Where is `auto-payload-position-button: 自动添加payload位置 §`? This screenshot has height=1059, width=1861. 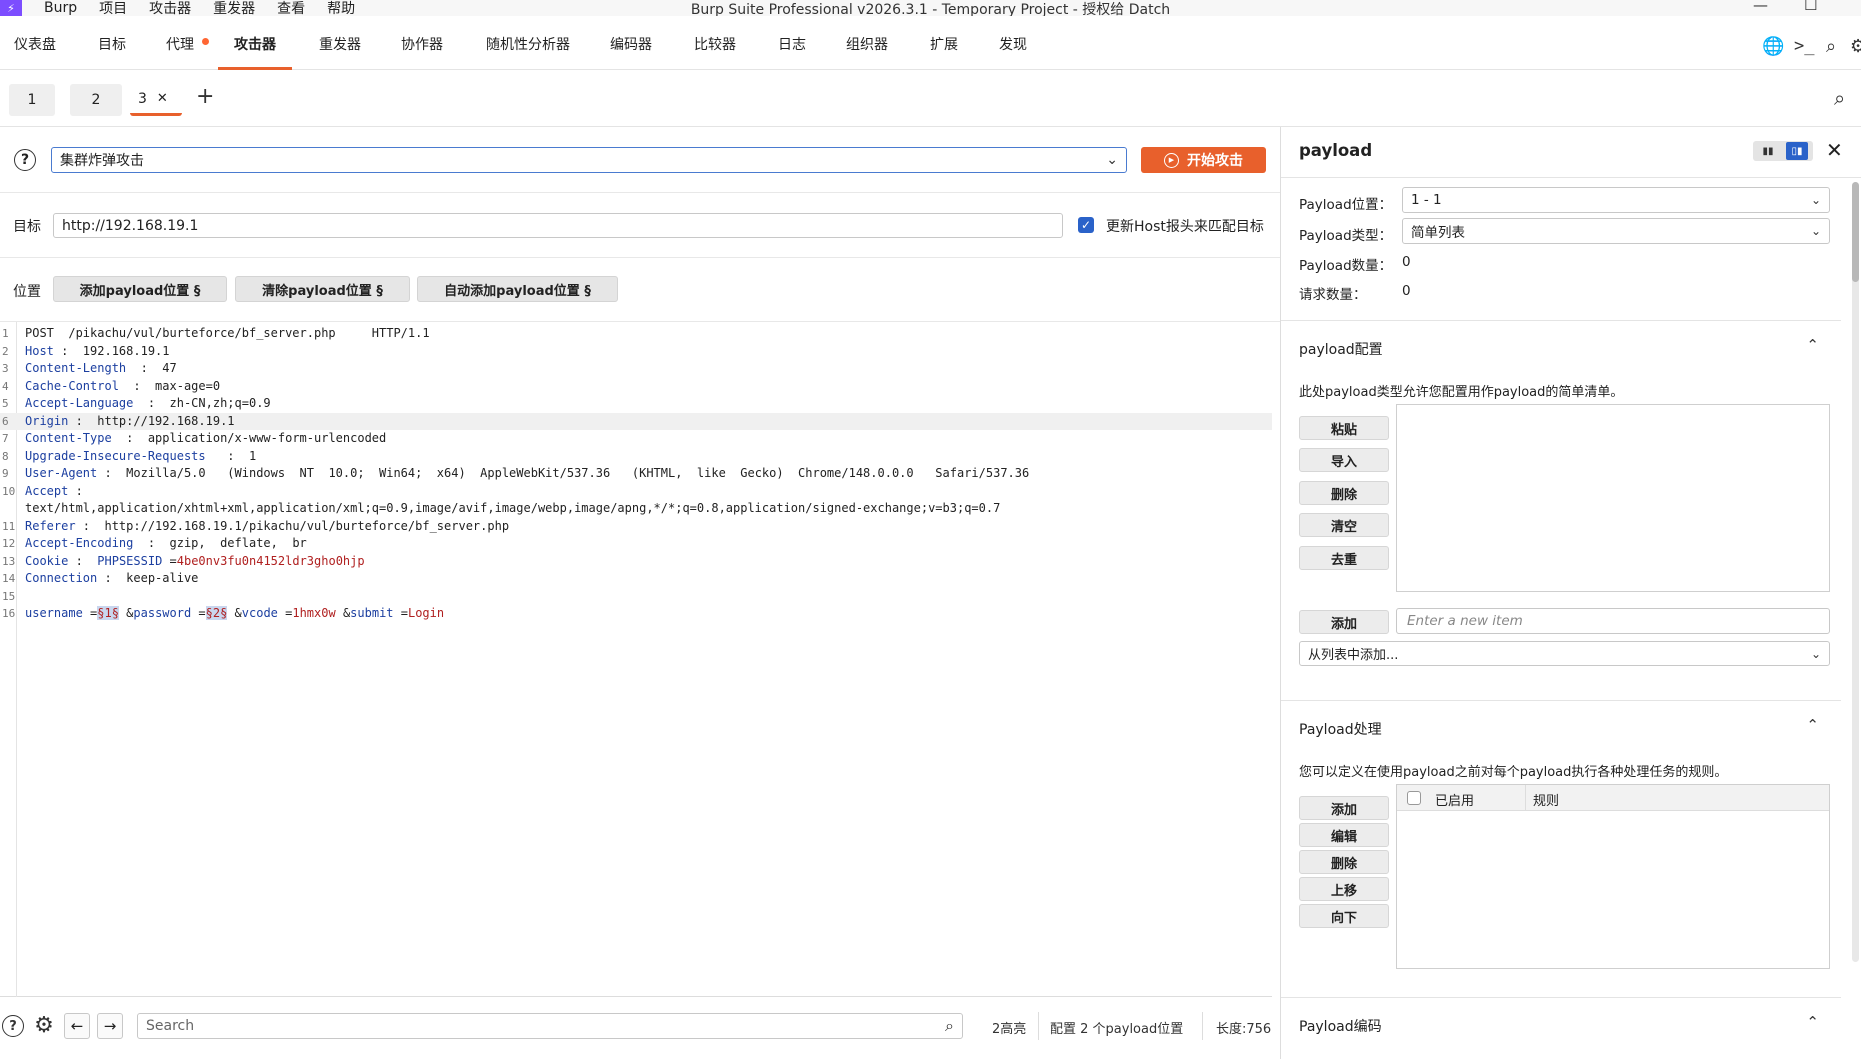
auto-payload-position-button: 自动添加payload位置 § is located at coordinates (517, 289).